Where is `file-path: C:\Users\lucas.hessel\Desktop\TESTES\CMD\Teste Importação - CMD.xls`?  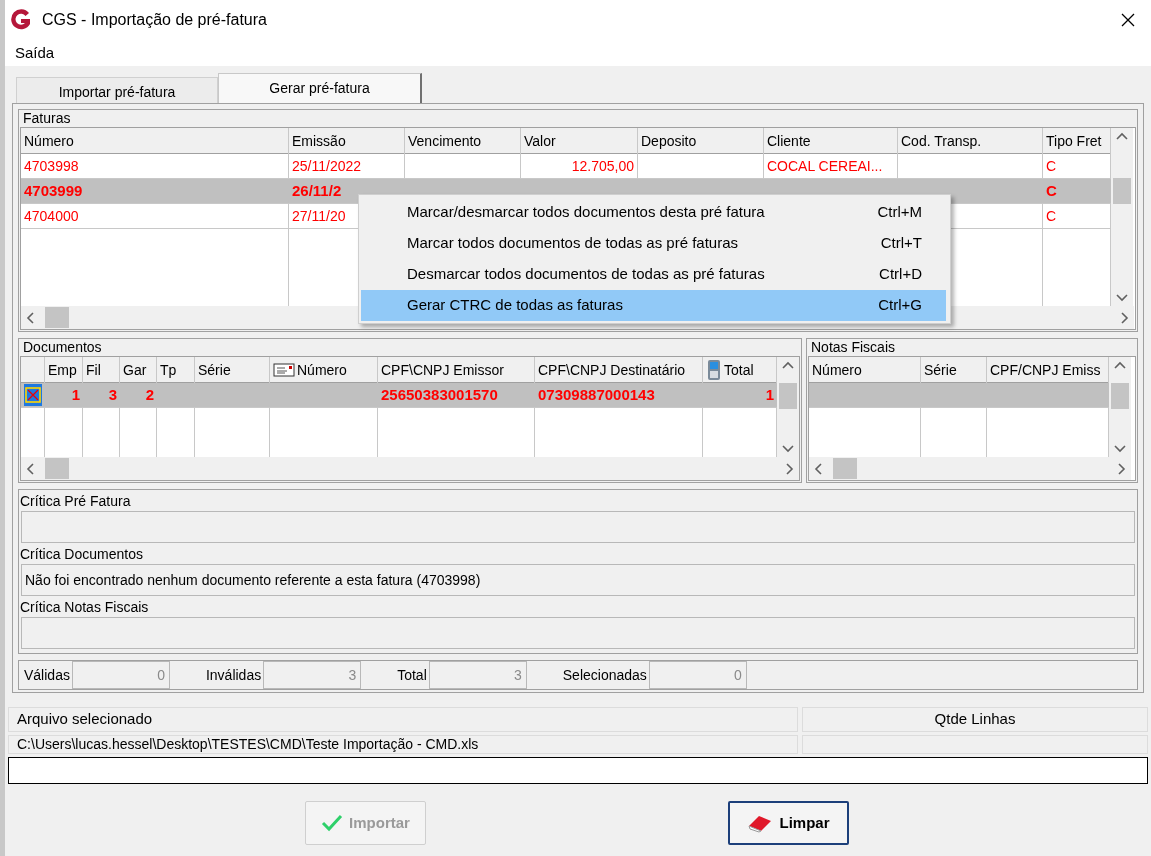 file-path: C:\Users\lucas.hessel\Desktop\TESTES\CMD\Teste Importação - CMD.xls is located at coordinates (403, 744).